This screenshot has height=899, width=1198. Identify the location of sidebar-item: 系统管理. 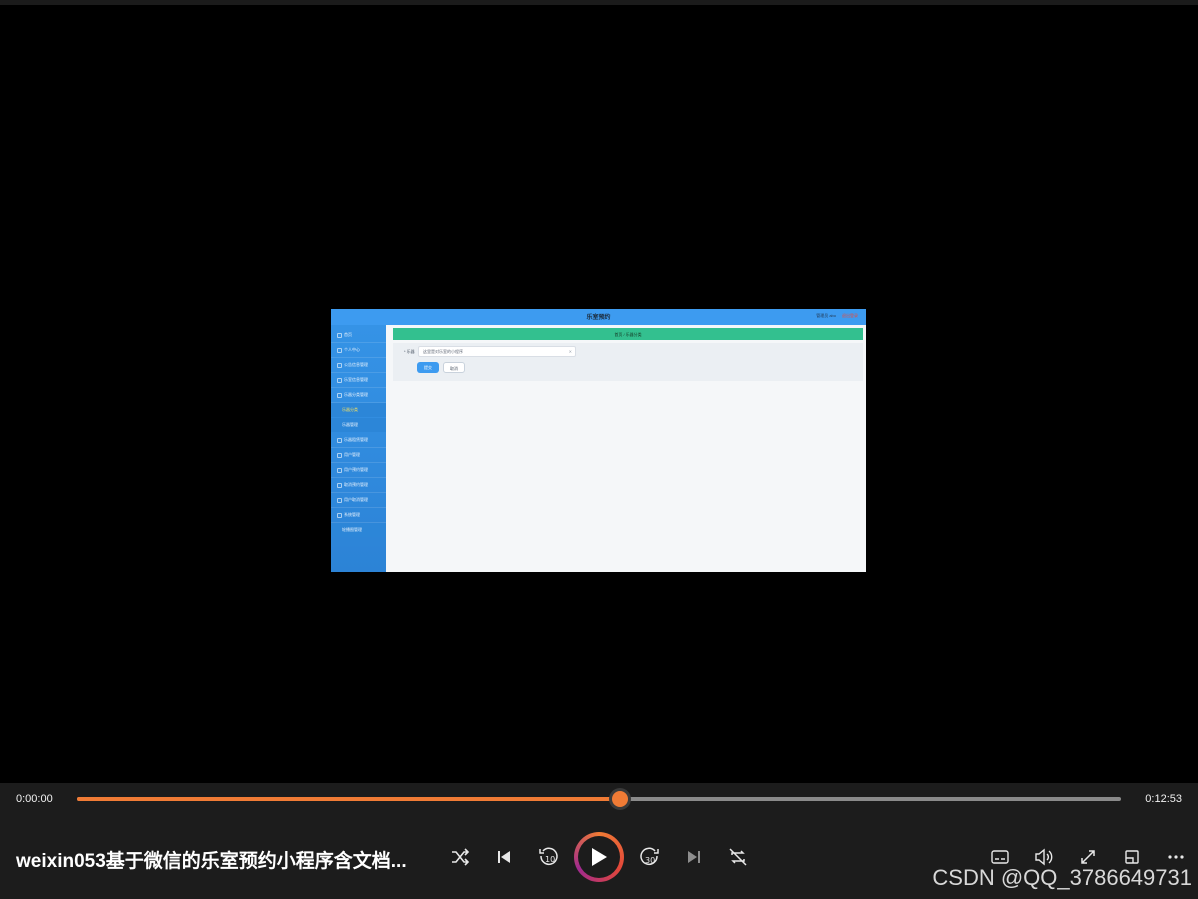
(358, 515).